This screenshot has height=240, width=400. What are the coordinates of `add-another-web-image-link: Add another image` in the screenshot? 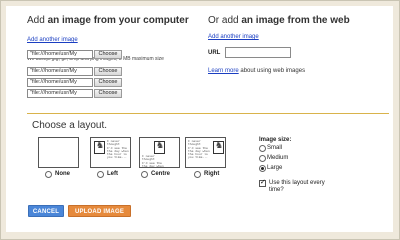 It's located at (233, 37).